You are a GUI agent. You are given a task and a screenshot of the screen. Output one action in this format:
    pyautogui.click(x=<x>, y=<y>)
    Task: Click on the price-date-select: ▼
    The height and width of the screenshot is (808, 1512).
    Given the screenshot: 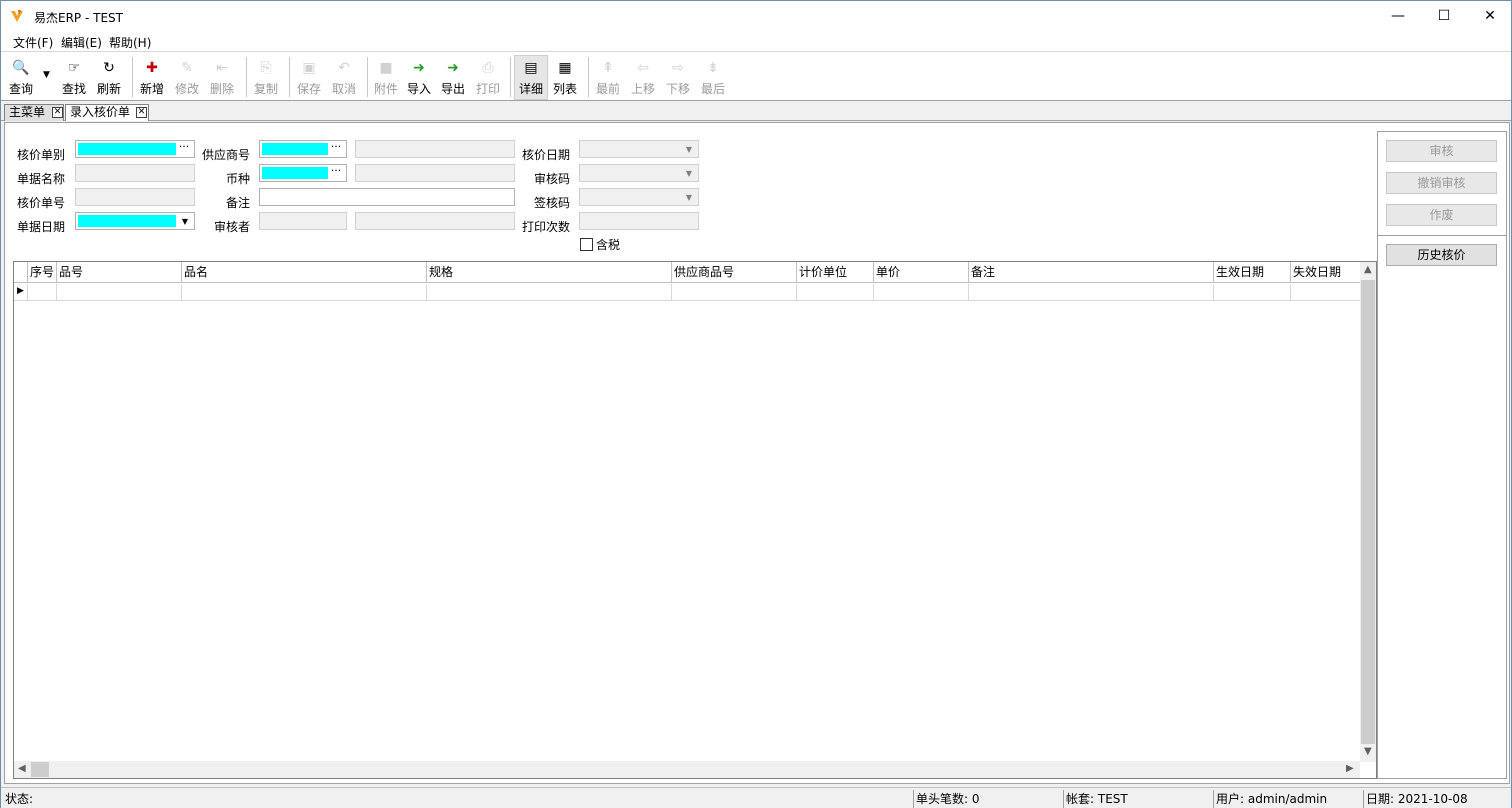 What is the action you would take?
    pyautogui.click(x=639, y=149)
    